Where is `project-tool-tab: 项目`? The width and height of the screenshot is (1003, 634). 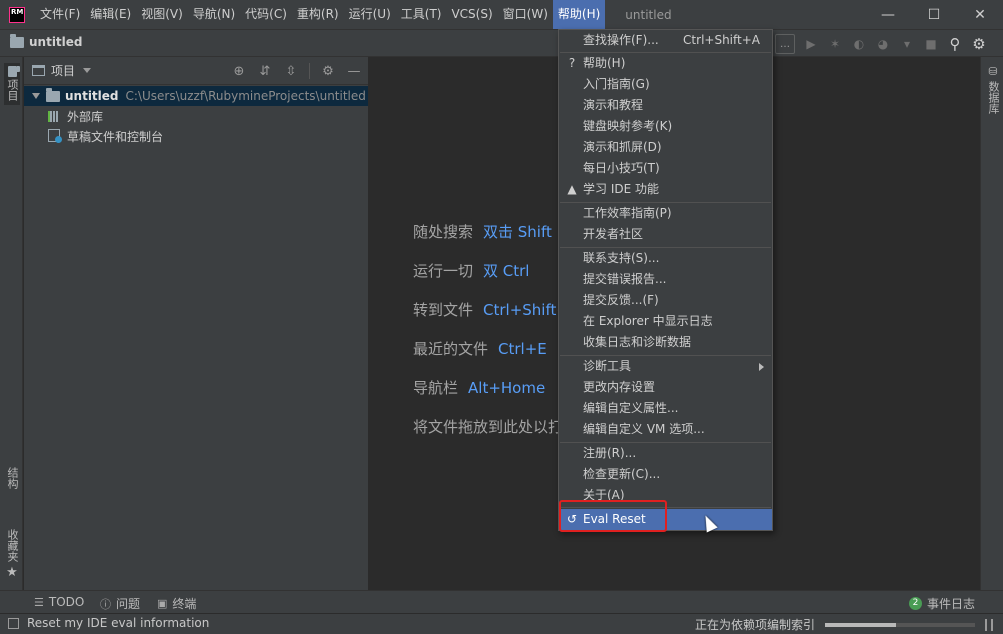 project-tool-tab: 项目 is located at coordinates (12, 84).